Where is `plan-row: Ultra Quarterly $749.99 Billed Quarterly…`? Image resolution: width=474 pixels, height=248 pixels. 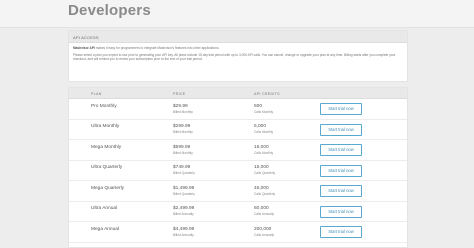 plan-row: Ultra Quarterly $749.99 Billed Quarterly… is located at coordinates (238, 171).